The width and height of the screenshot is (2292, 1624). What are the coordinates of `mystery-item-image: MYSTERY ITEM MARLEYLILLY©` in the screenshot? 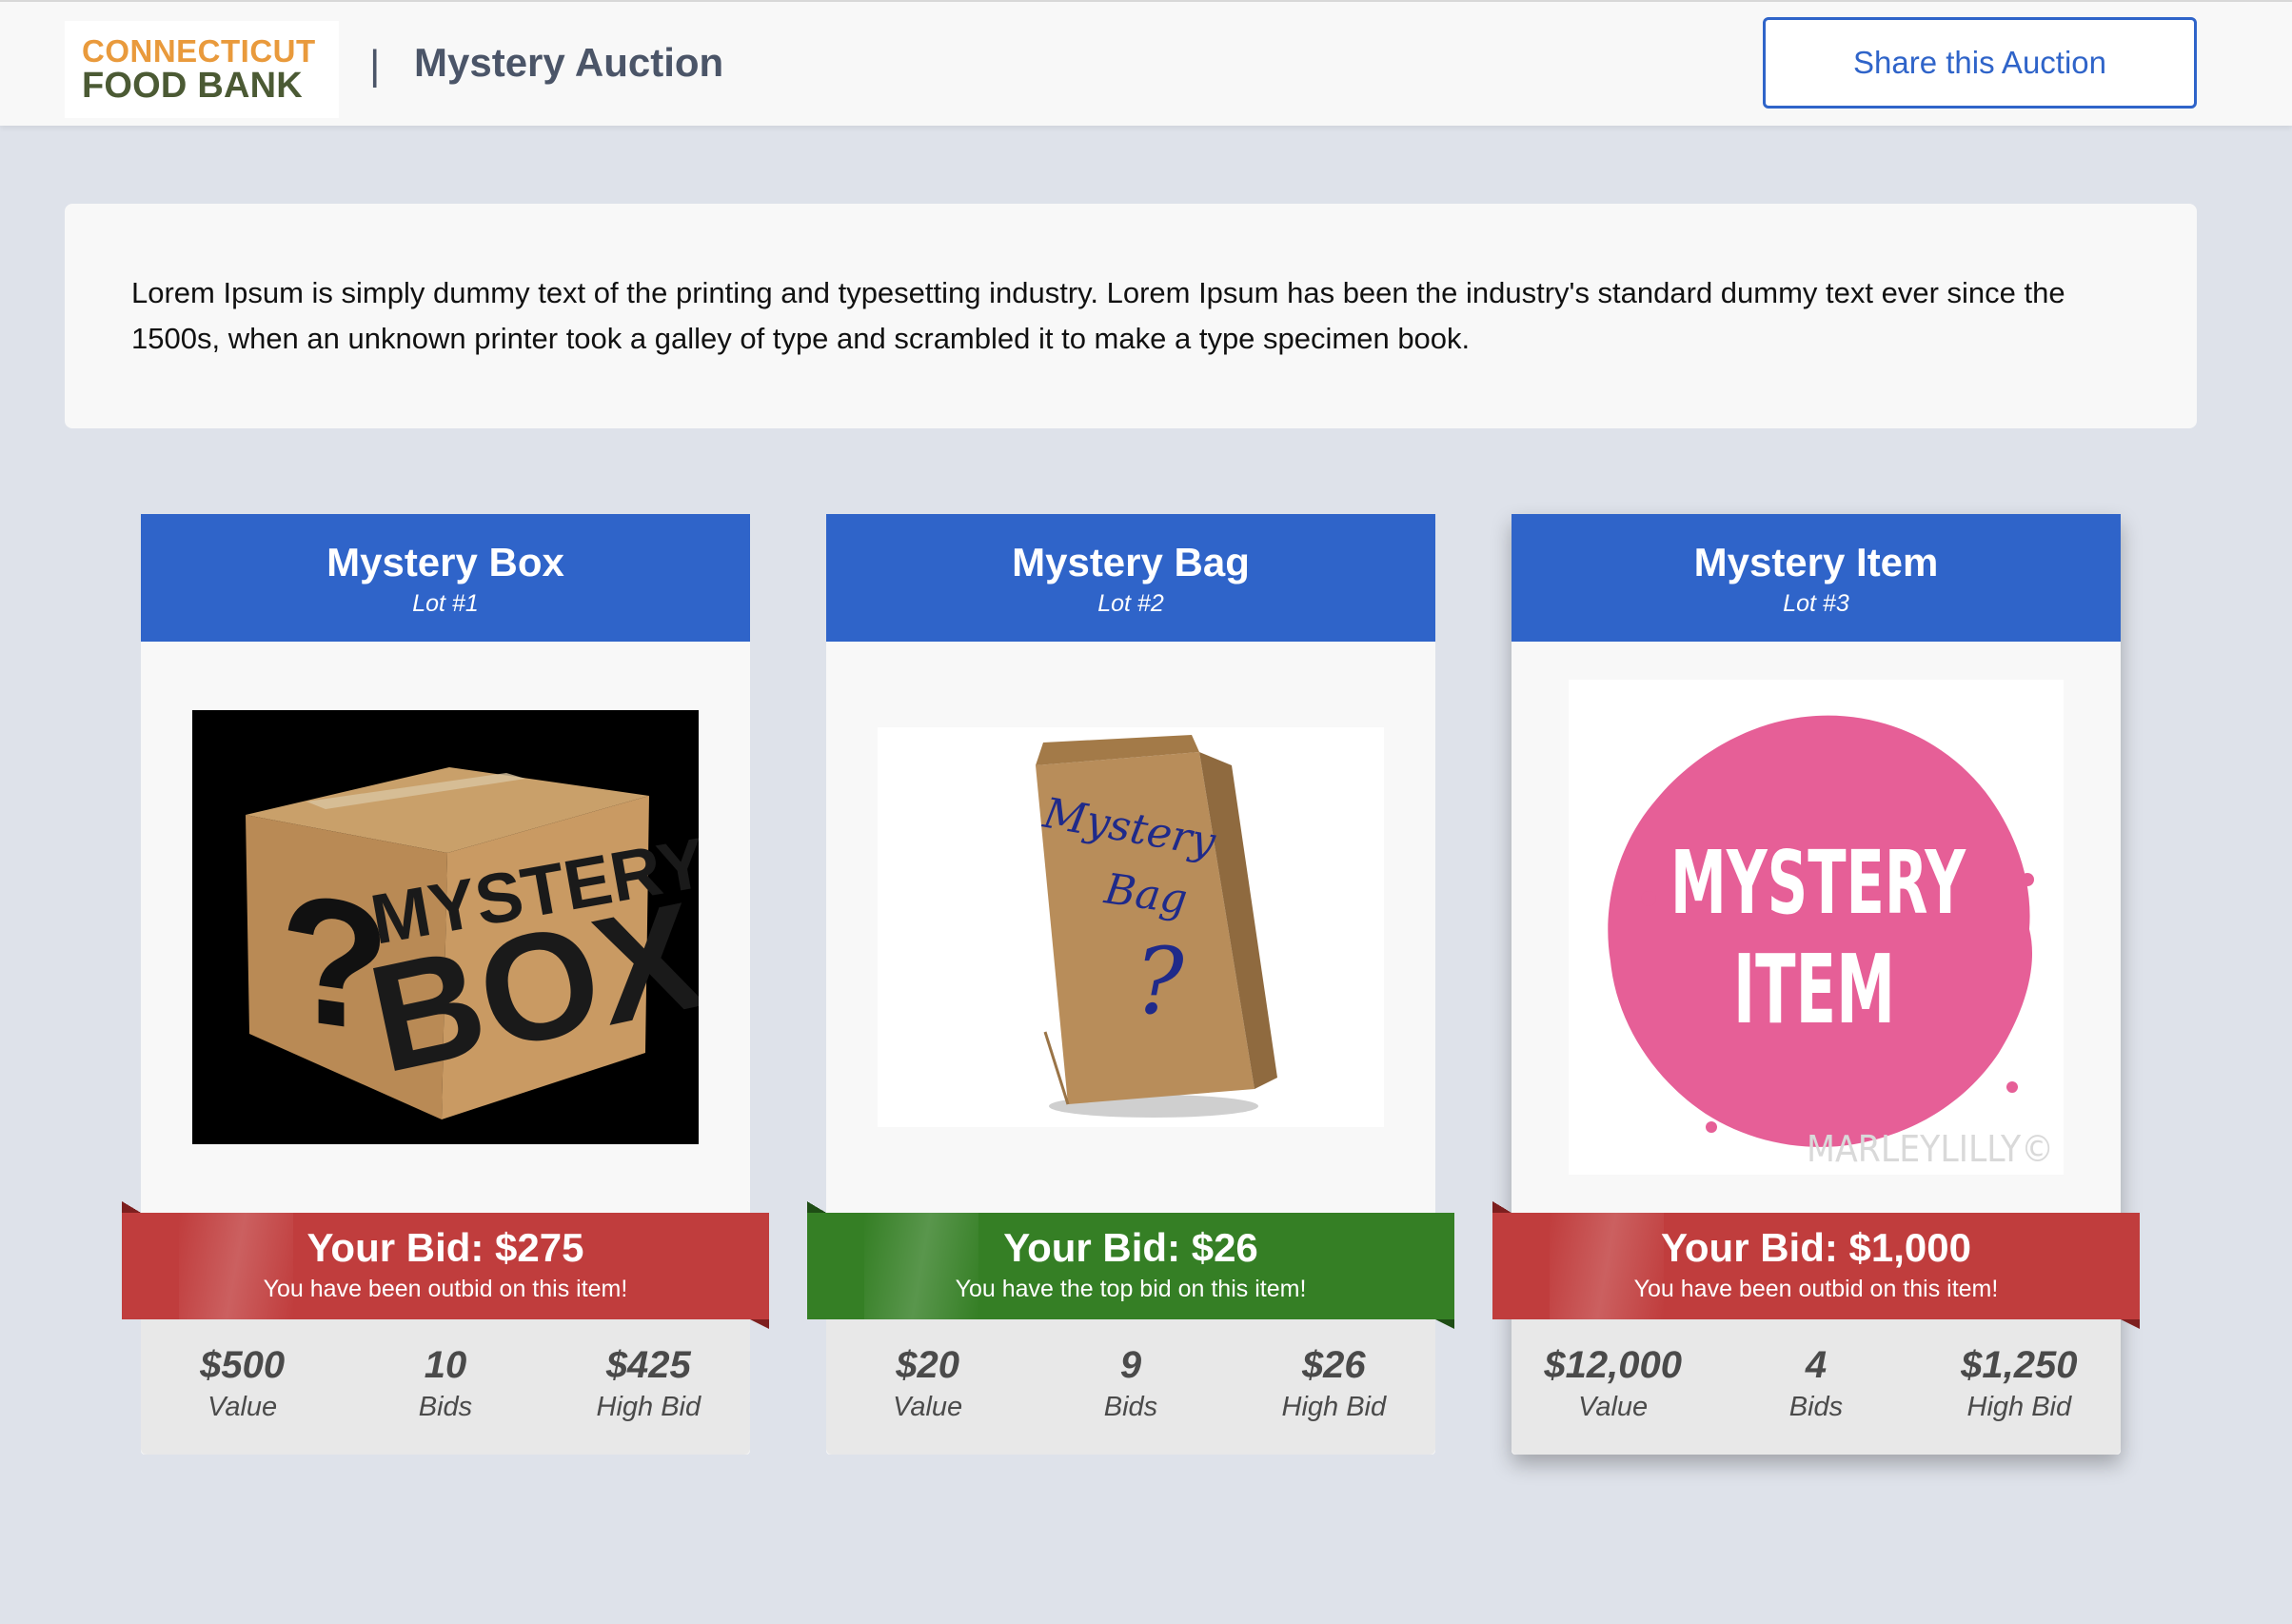 It's located at (1816, 927).